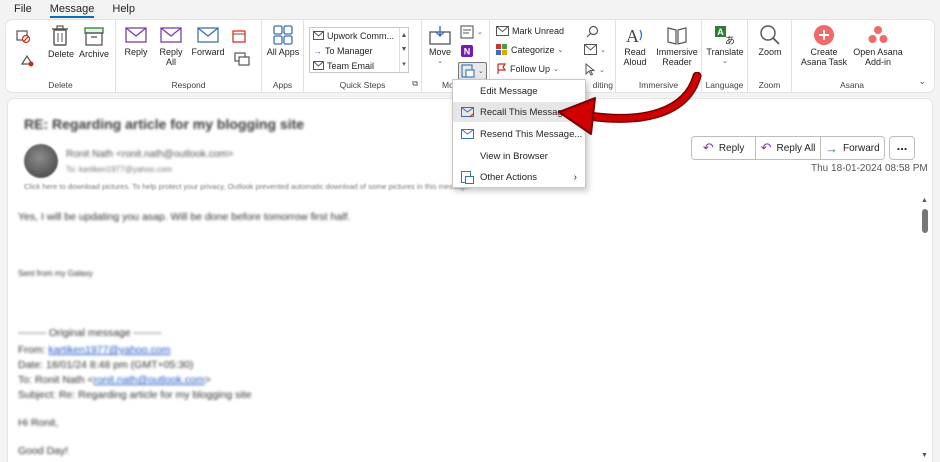 The height and width of the screenshot is (462, 940). I want to click on tab-help: Help, so click(123, 9).